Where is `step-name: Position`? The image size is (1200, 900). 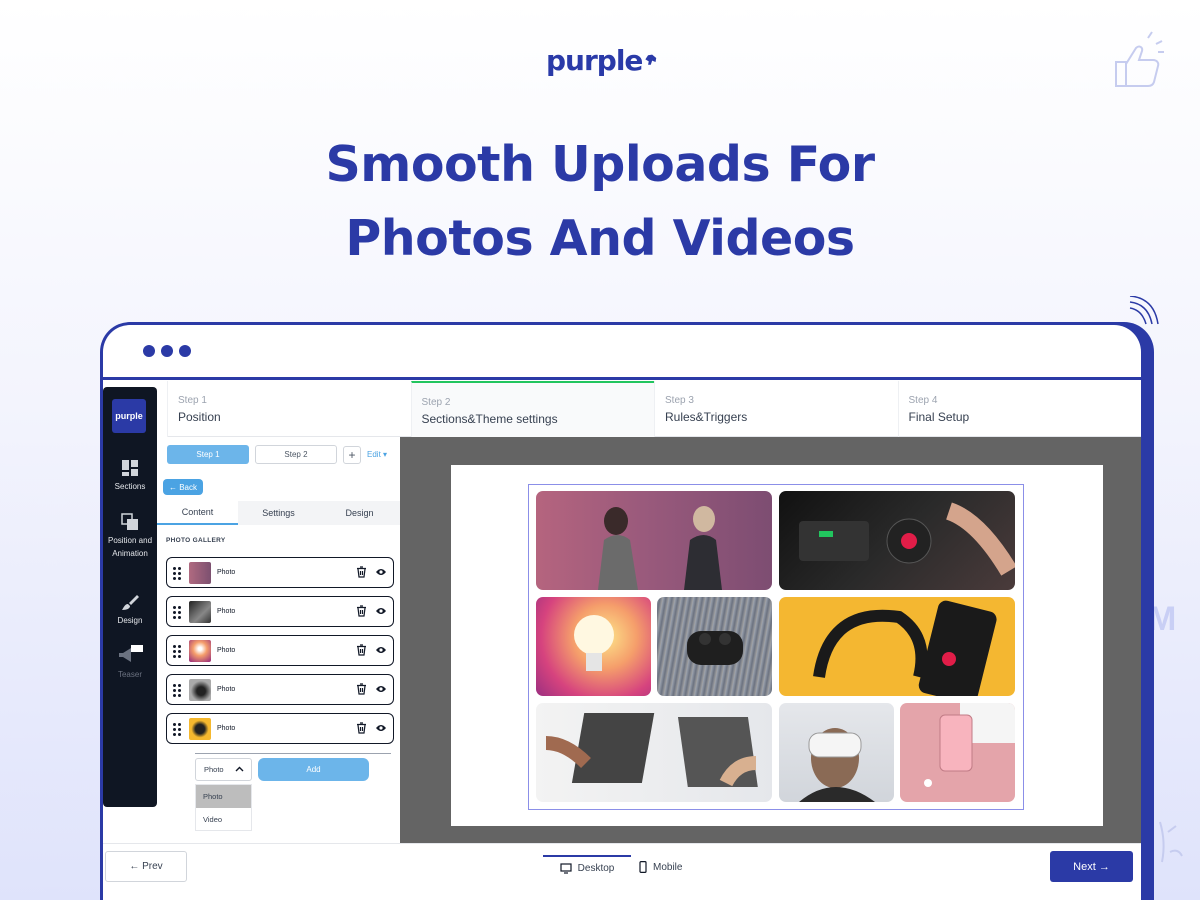
step-name: Position is located at coordinates (199, 417).